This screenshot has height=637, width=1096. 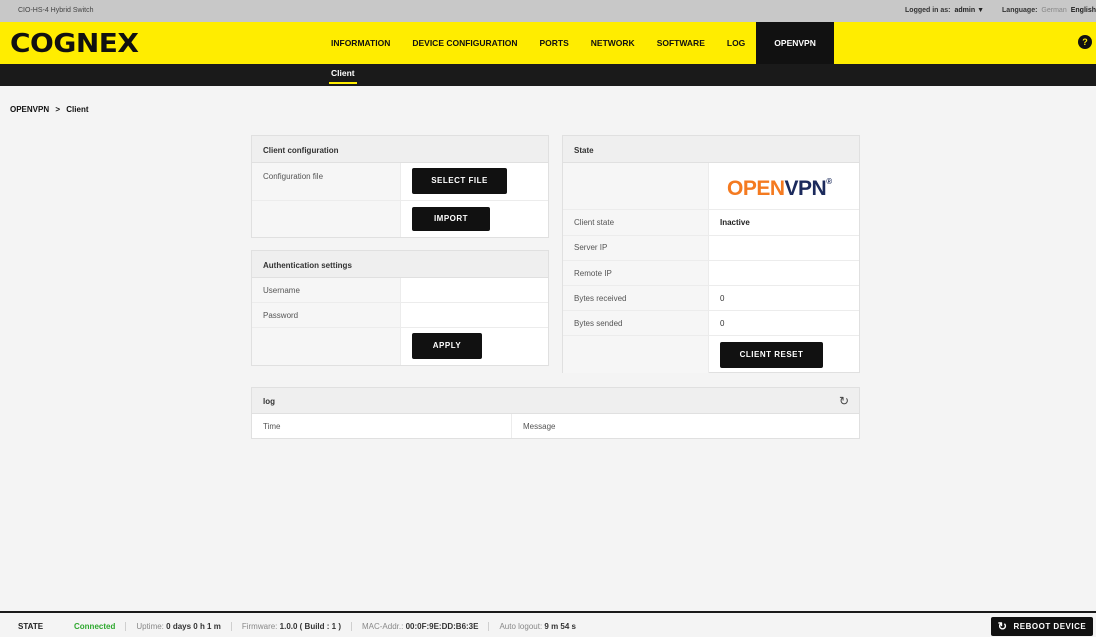 What do you see at coordinates (400, 219) in the screenshot?
I see `import-row: IMPORT` at bounding box center [400, 219].